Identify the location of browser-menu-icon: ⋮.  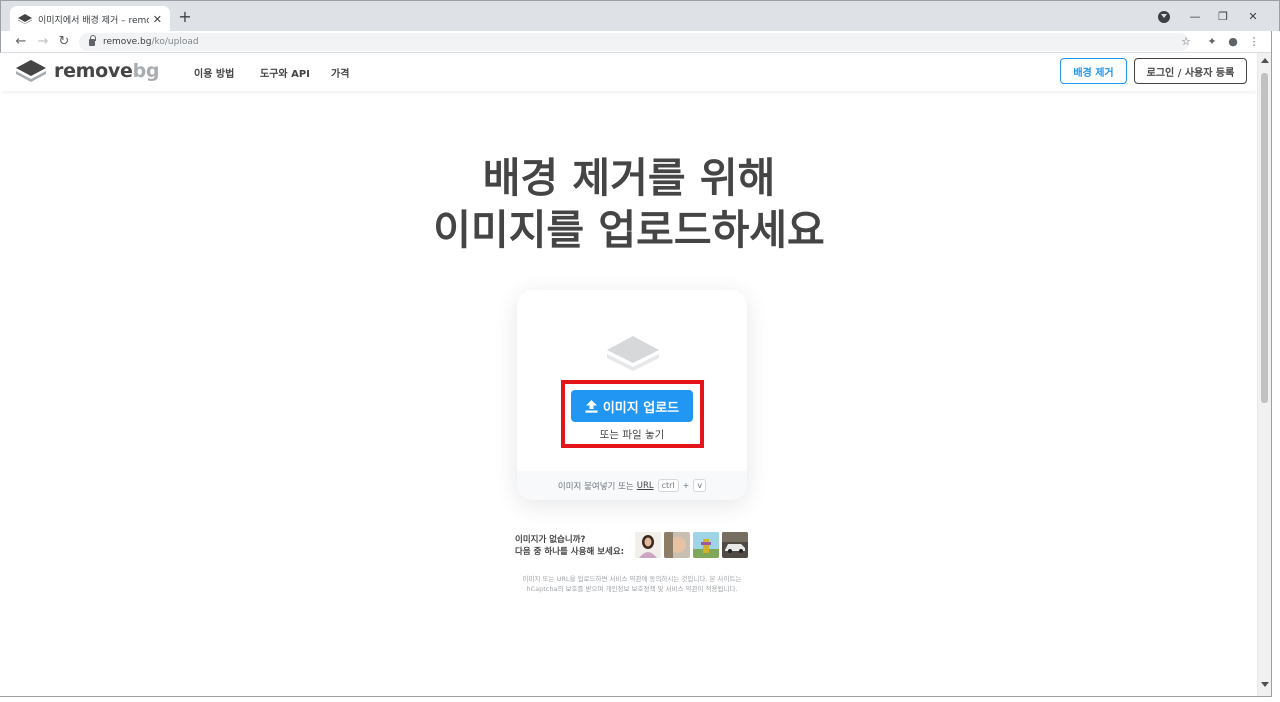
(1254, 42).